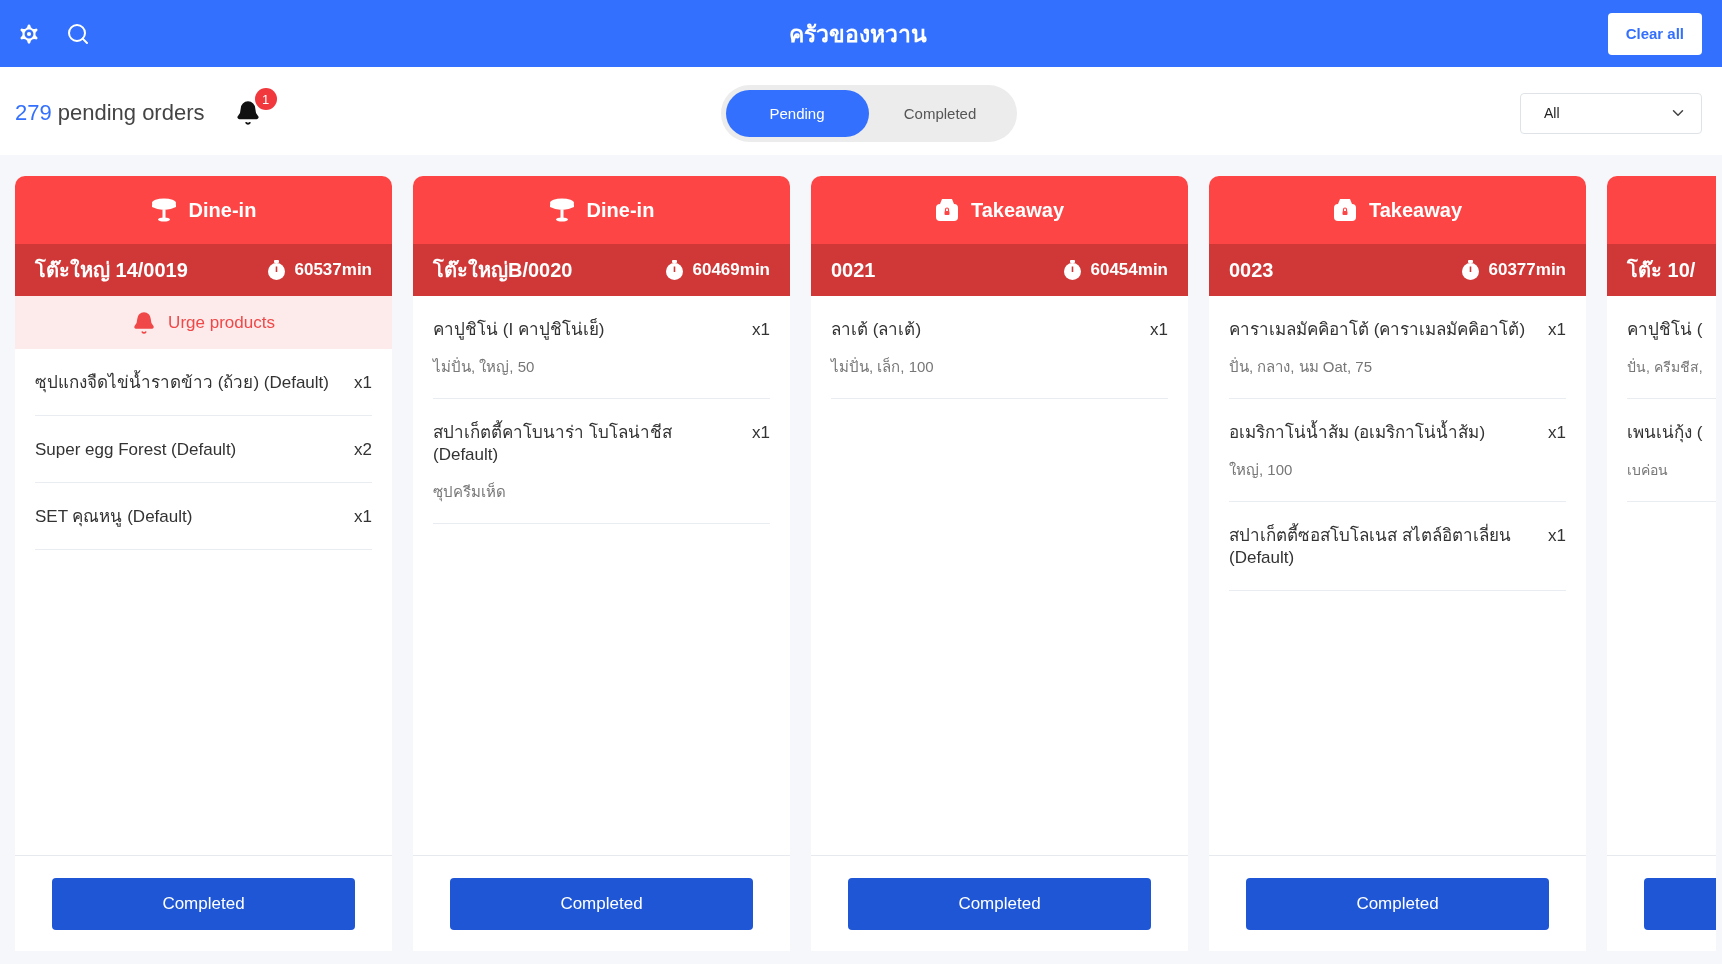 The image size is (1722, 964). I want to click on filter-dropdown: All, so click(1611, 113).